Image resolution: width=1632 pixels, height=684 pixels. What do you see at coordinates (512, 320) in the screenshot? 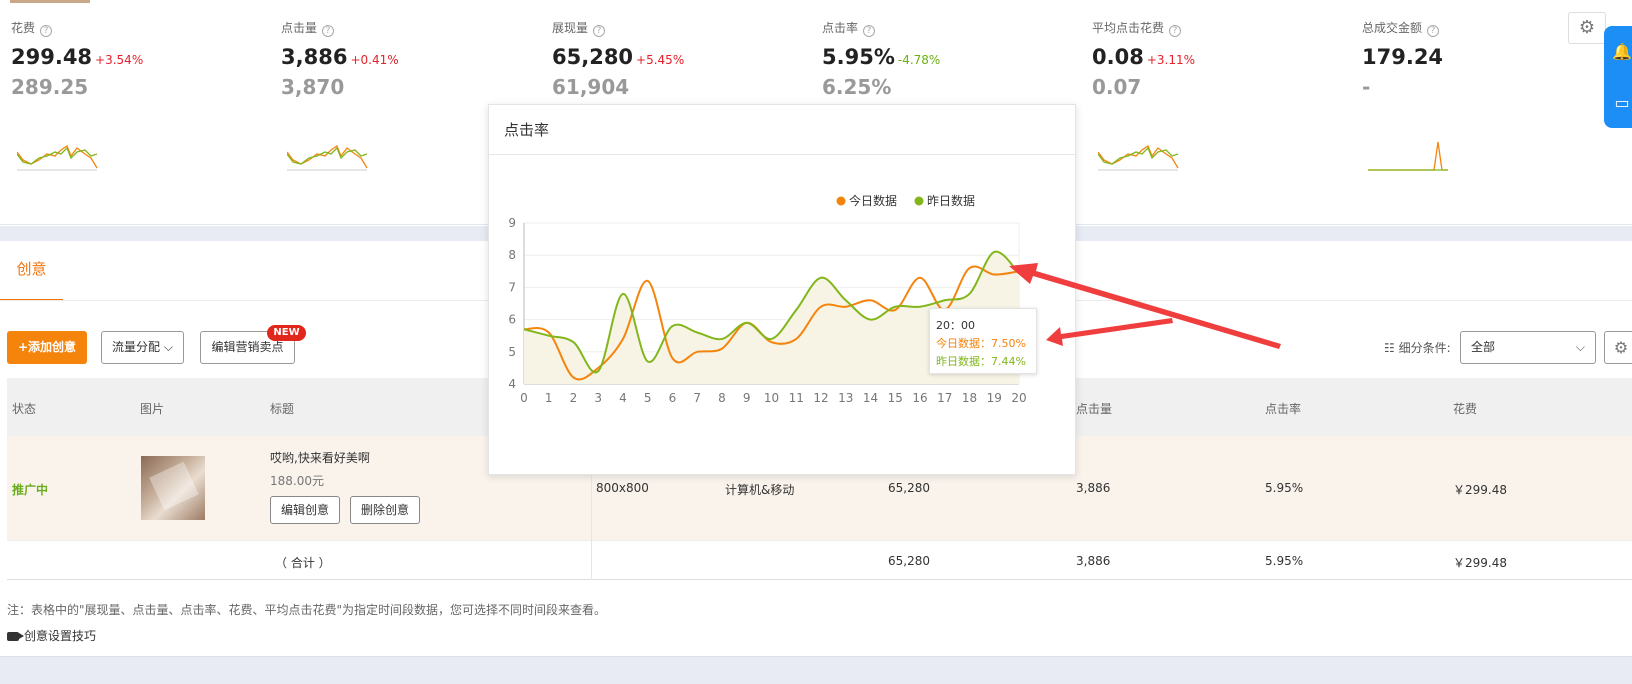
I see `y-tick-label: 6` at bounding box center [512, 320].